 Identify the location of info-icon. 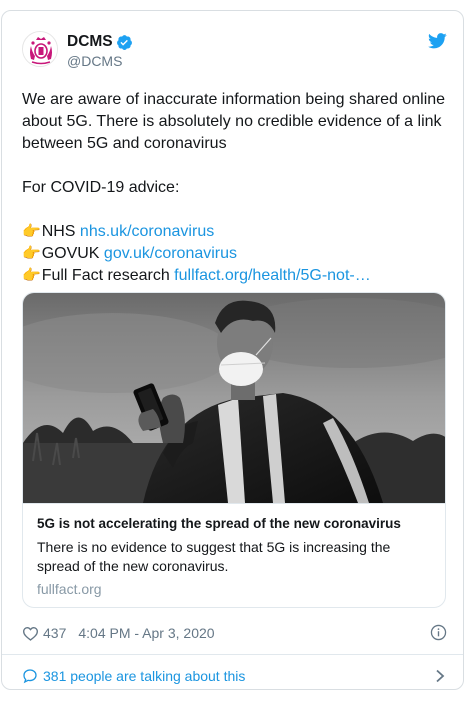
(438, 632).